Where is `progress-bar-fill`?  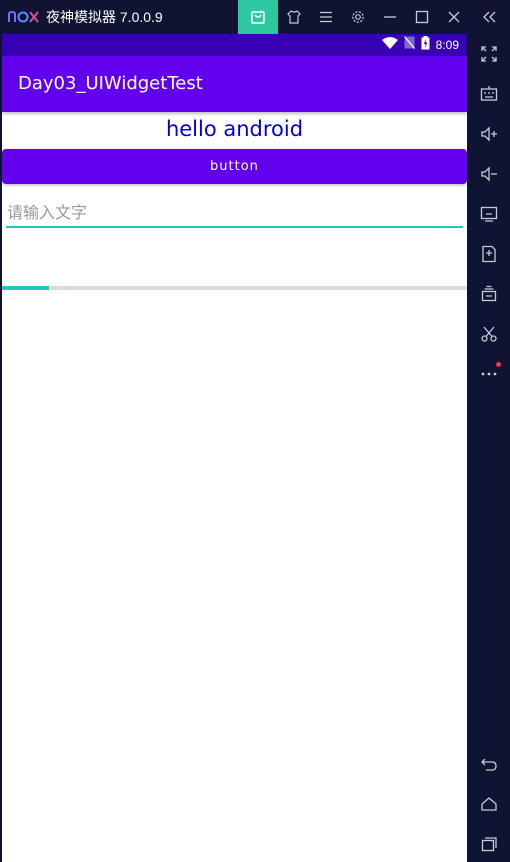 progress-bar-fill is located at coordinates (25, 288).